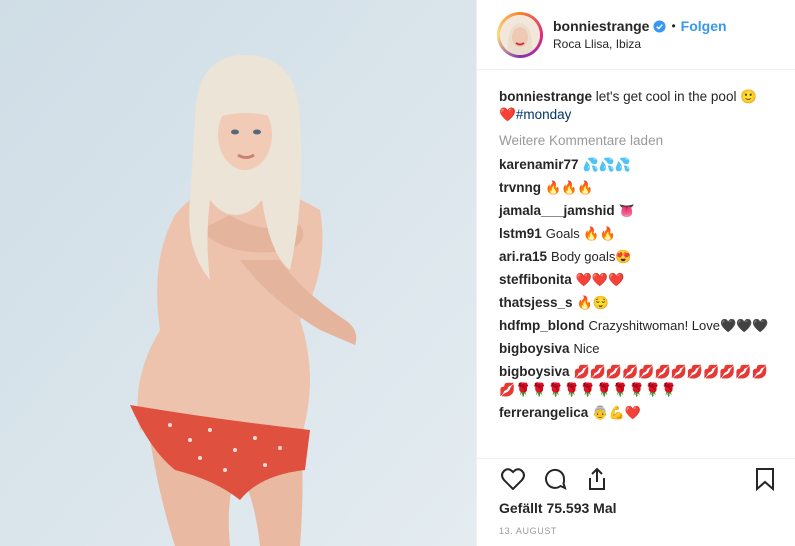 The width and height of the screenshot is (795, 546). What do you see at coordinates (543, 412) in the screenshot?
I see `comment-username: ferrerangelica` at bounding box center [543, 412].